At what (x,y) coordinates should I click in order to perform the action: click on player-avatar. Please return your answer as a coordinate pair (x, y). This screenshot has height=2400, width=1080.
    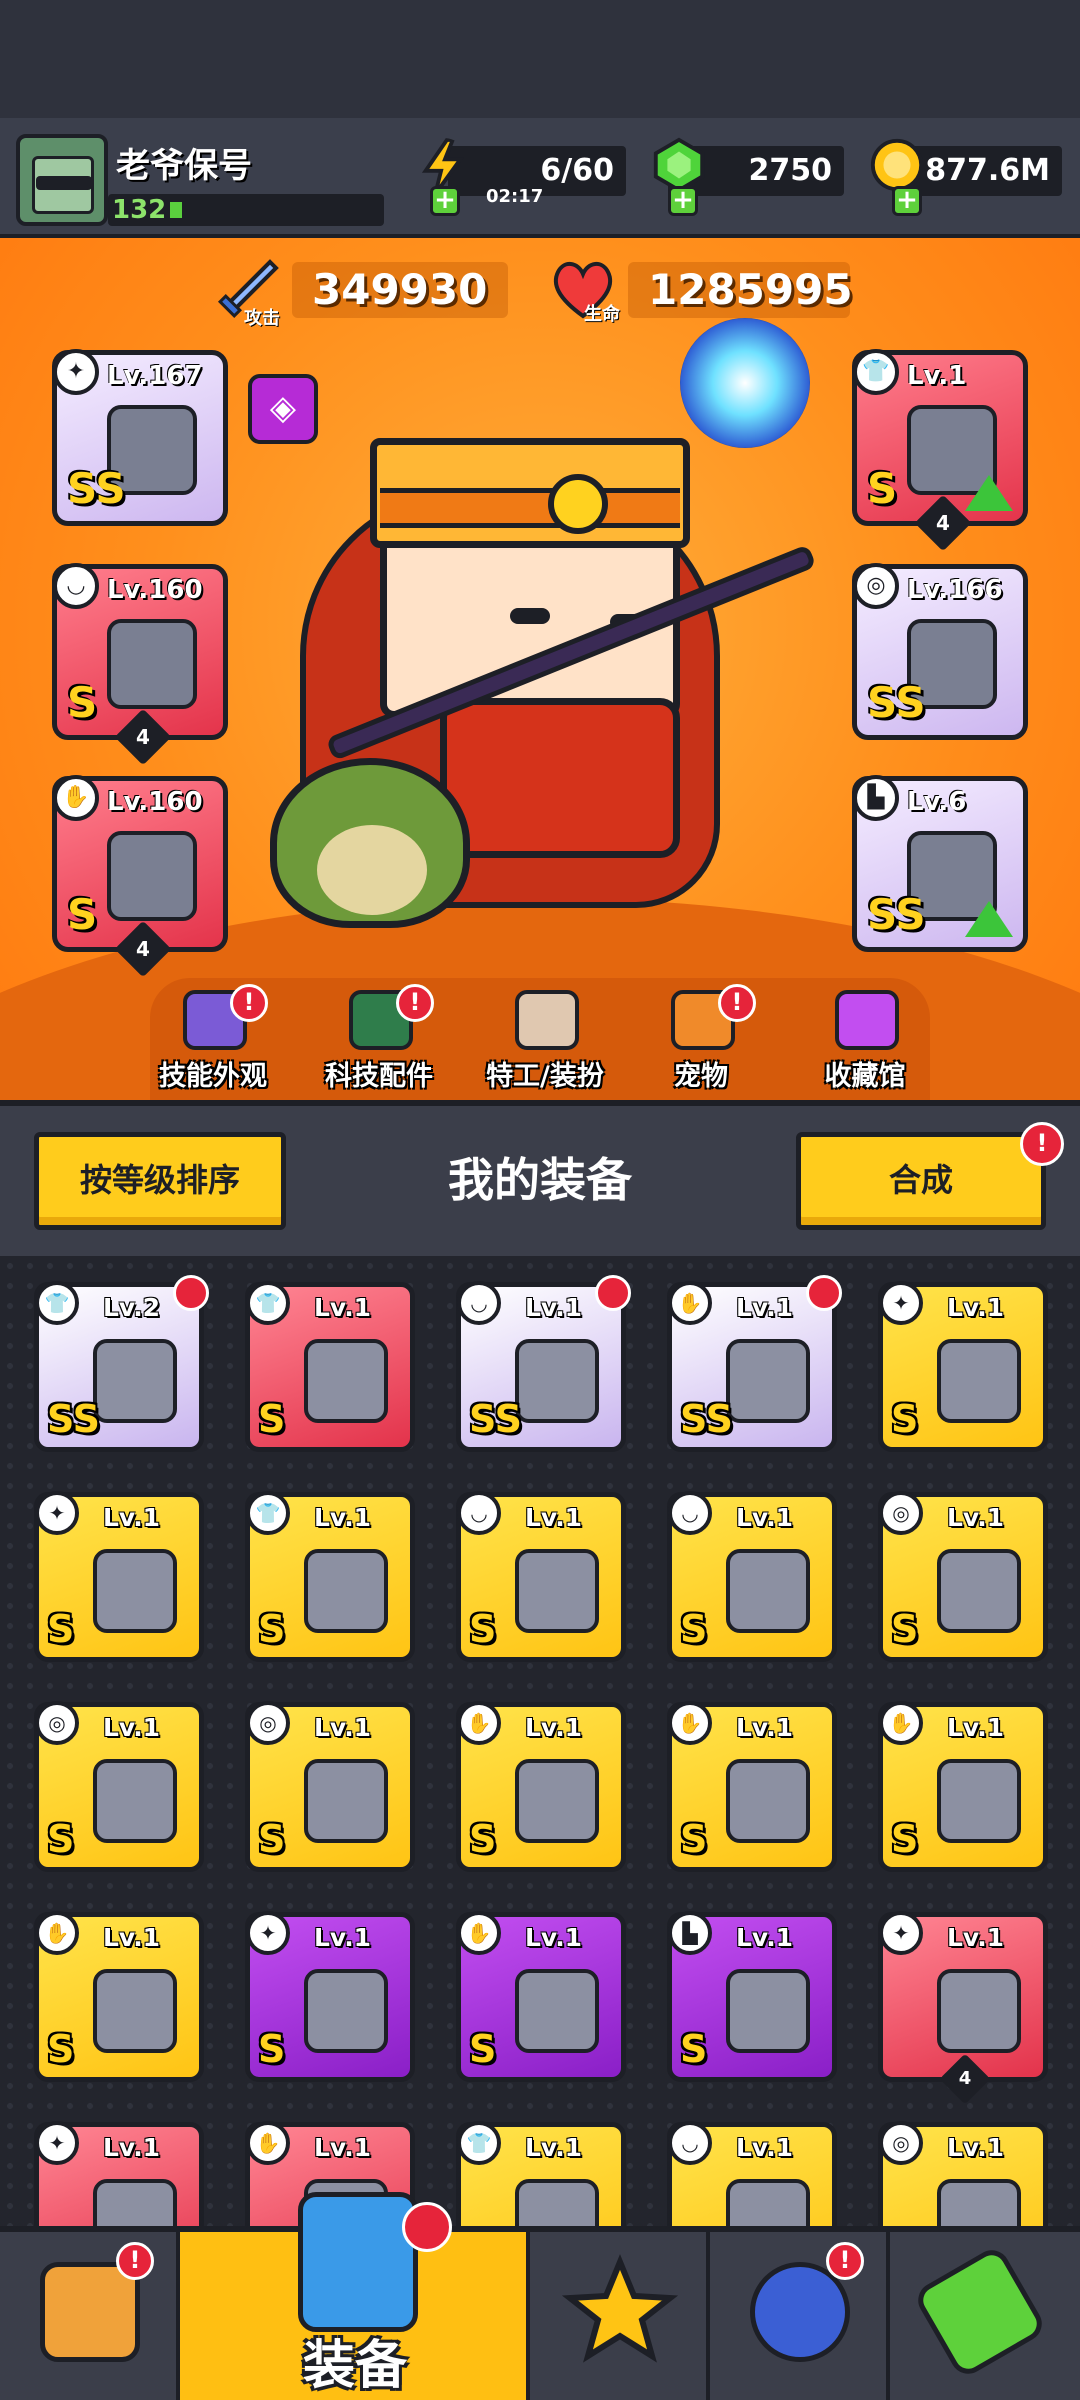
    Looking at the image, I should click on (62, 180).